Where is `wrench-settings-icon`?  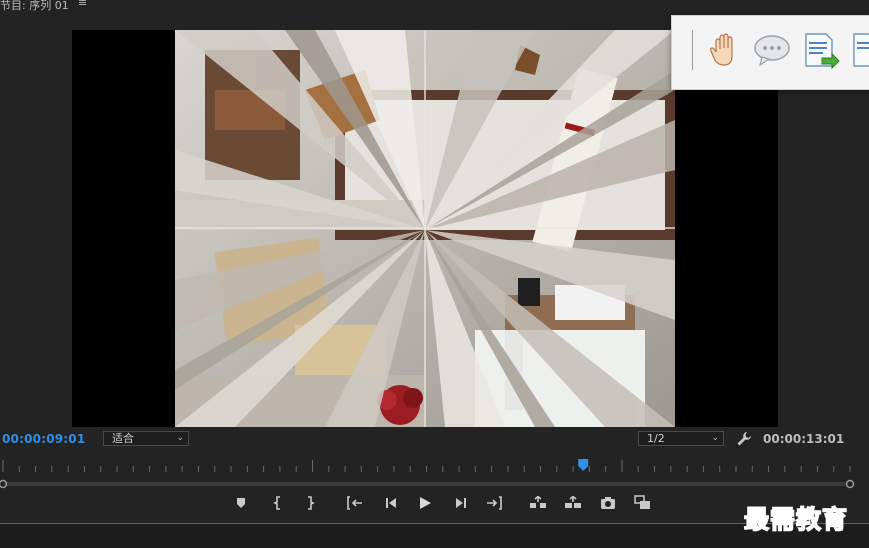 wrench-settings-icon is located at coordinates (744, 439).